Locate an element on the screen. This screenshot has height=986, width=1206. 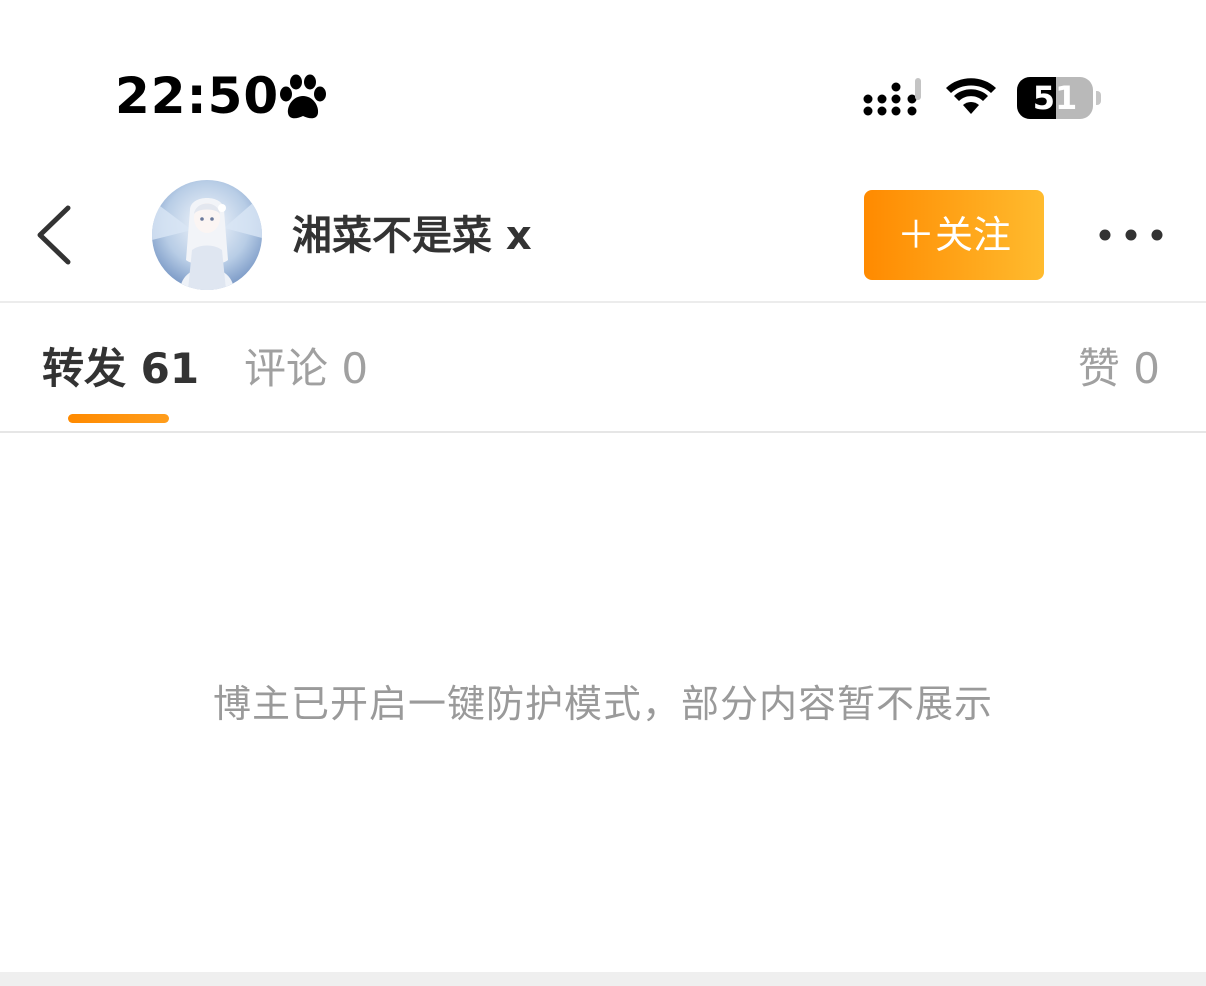
paw-icon is located at coordinates (303, 96).